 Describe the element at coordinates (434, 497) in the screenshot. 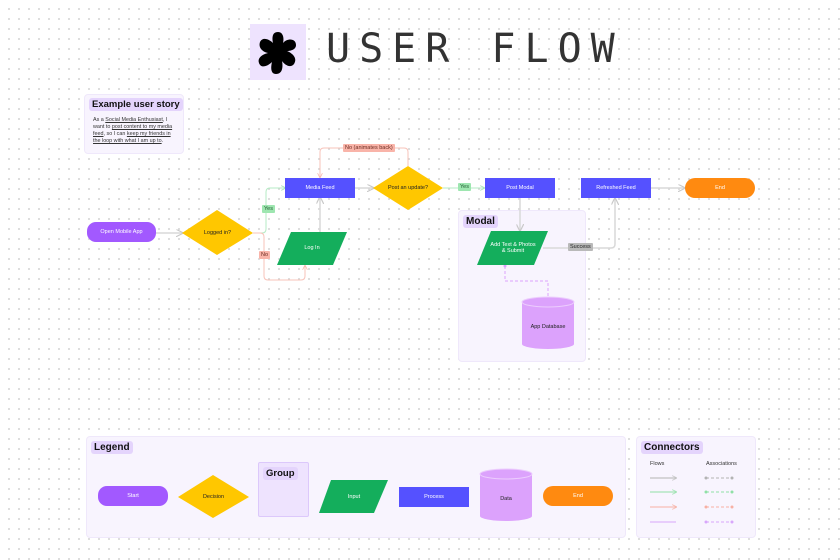

I see `legend-process: Process` at that location.